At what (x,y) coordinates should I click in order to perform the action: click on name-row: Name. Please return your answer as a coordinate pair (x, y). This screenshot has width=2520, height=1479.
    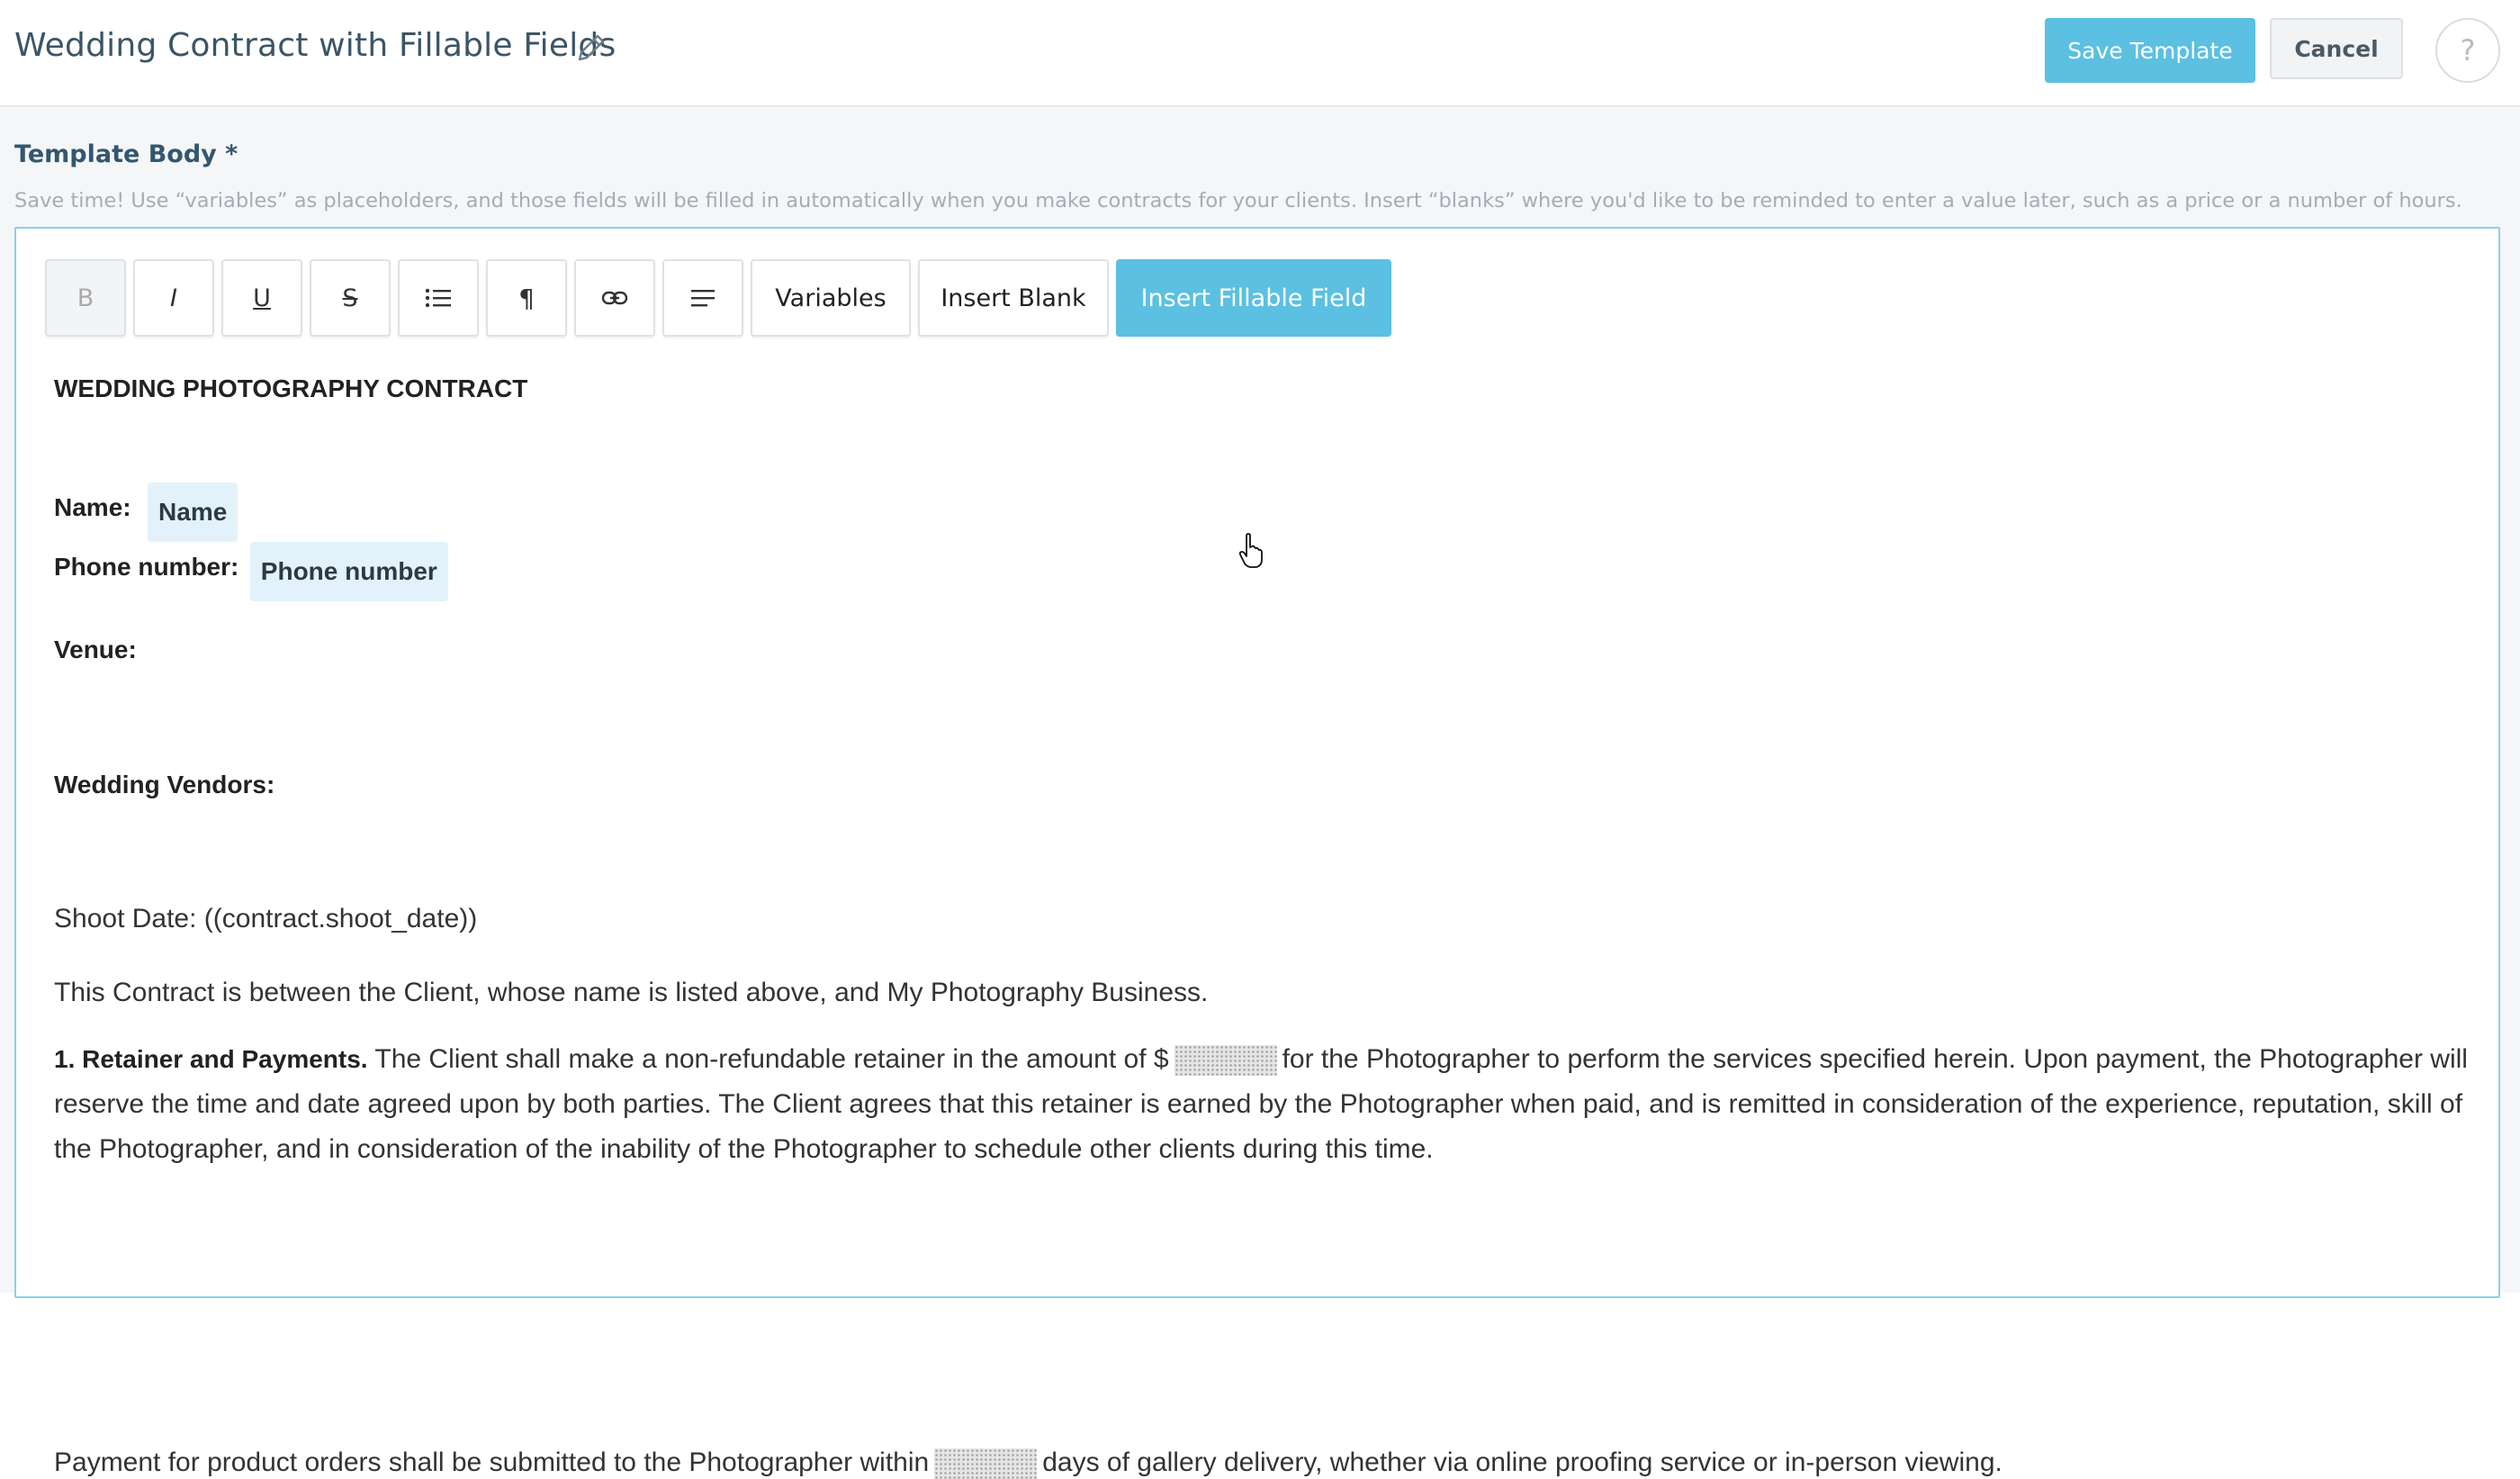
    Looking at the image, I should click on (146, 512).